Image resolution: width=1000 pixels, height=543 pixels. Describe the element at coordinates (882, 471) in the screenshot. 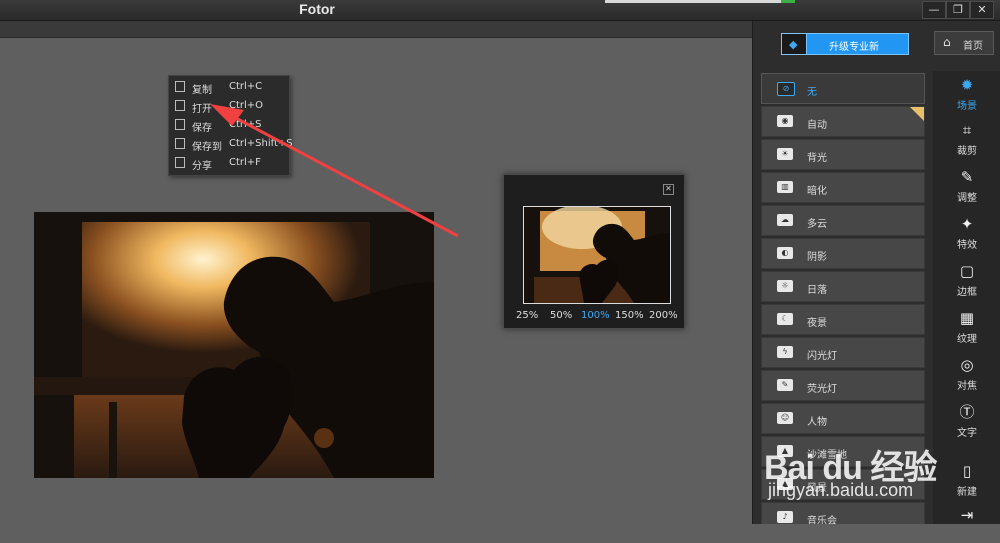

I see `baidu-watermark: Bai du 经验 jingyan.baidu.com` at that location.